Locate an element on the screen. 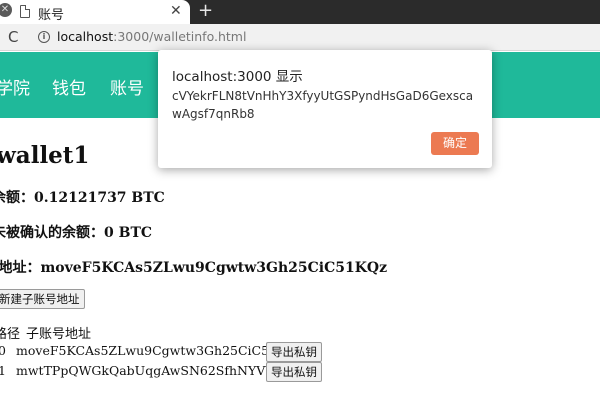 This screenshot has width=600, height=400. address-table-header: 路径 子账号地址 is located at coordinates (45, 332).